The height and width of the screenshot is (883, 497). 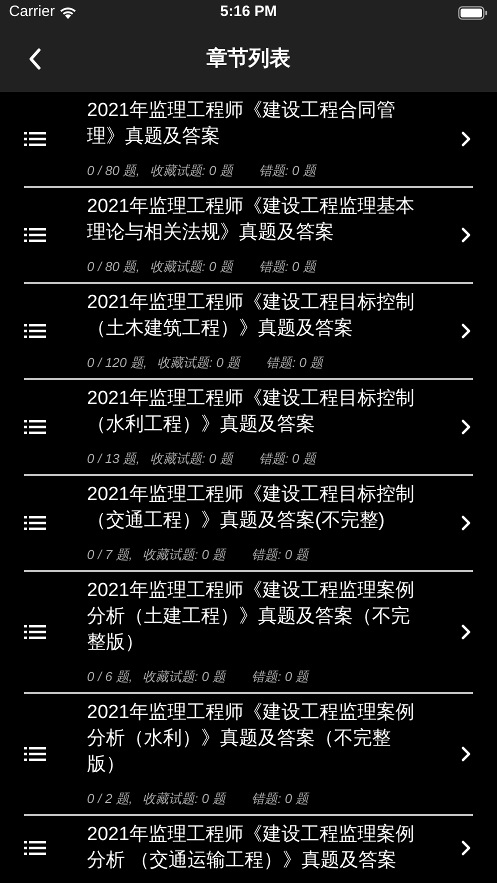 I want to click on carrier-label: Carrier, so click(x=32, y=12).